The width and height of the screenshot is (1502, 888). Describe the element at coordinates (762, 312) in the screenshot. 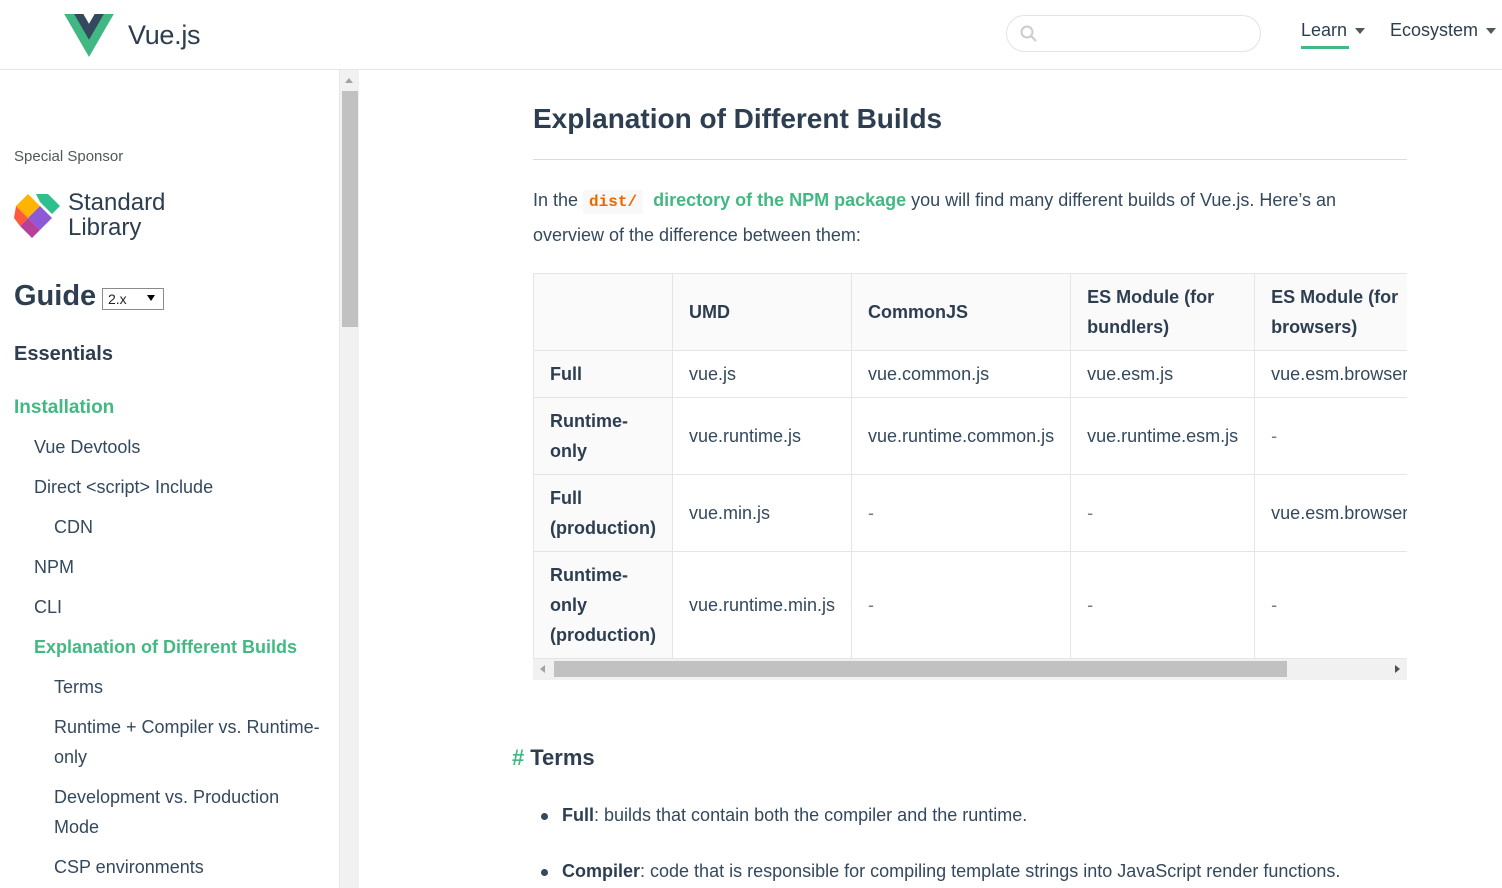

I see `table-header-cell: UMD` at that location.